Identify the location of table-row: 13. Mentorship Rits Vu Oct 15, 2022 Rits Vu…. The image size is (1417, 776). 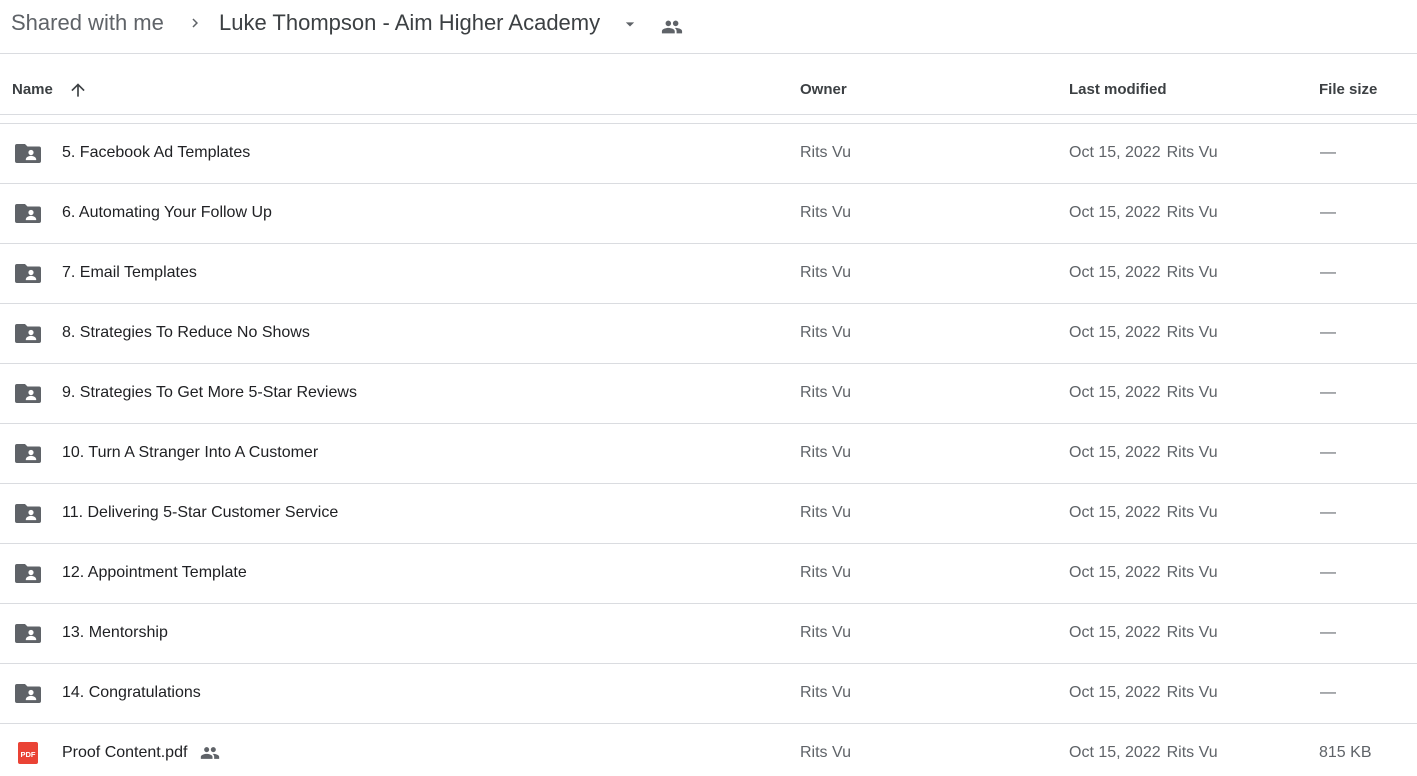
(708, 634).